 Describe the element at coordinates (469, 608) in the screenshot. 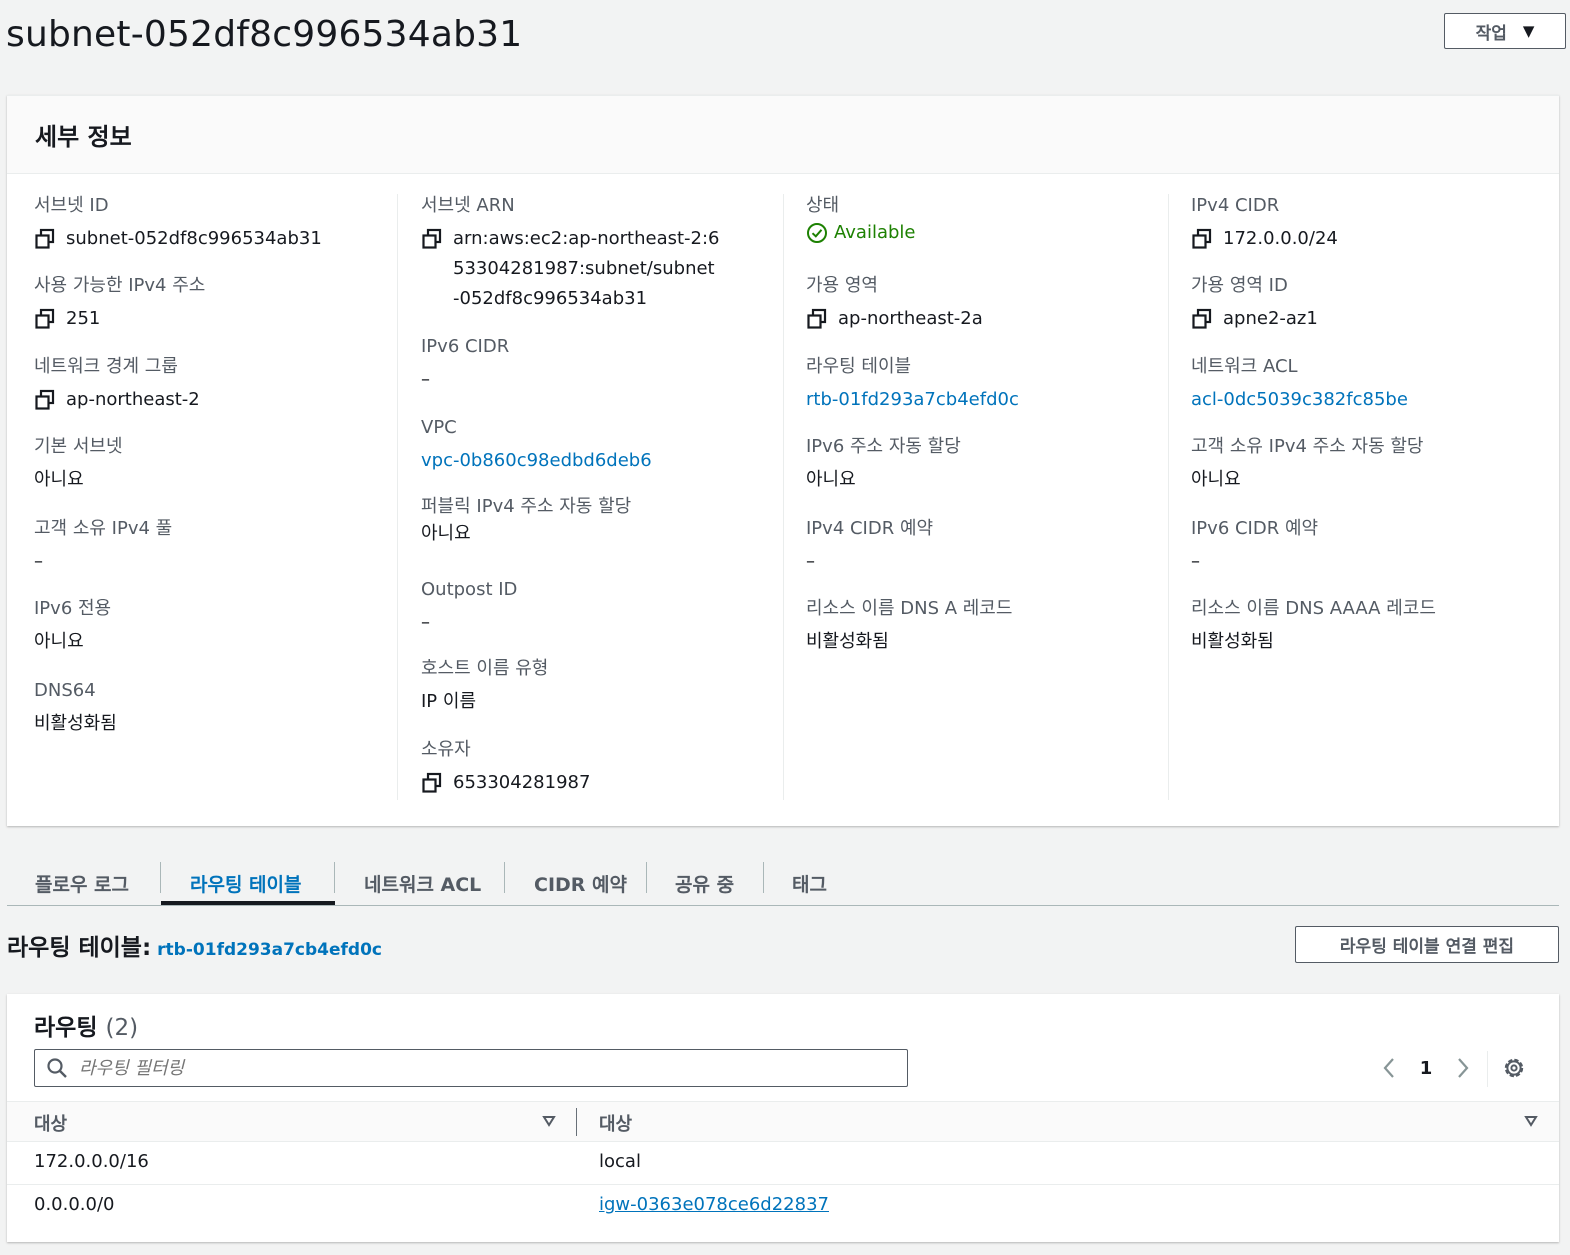

I see `field-outpost-id: Outpost ID –` at that location.